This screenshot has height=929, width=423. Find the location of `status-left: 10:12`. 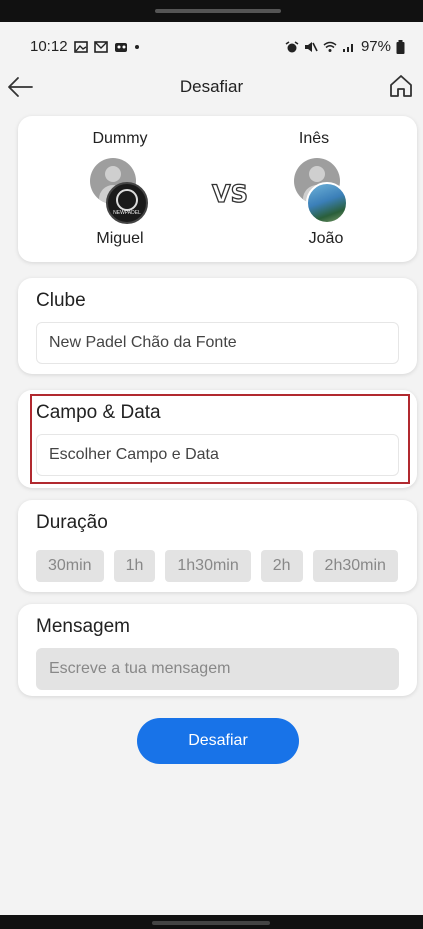

status-left: 10:12 is located at coordinates (85, 46).